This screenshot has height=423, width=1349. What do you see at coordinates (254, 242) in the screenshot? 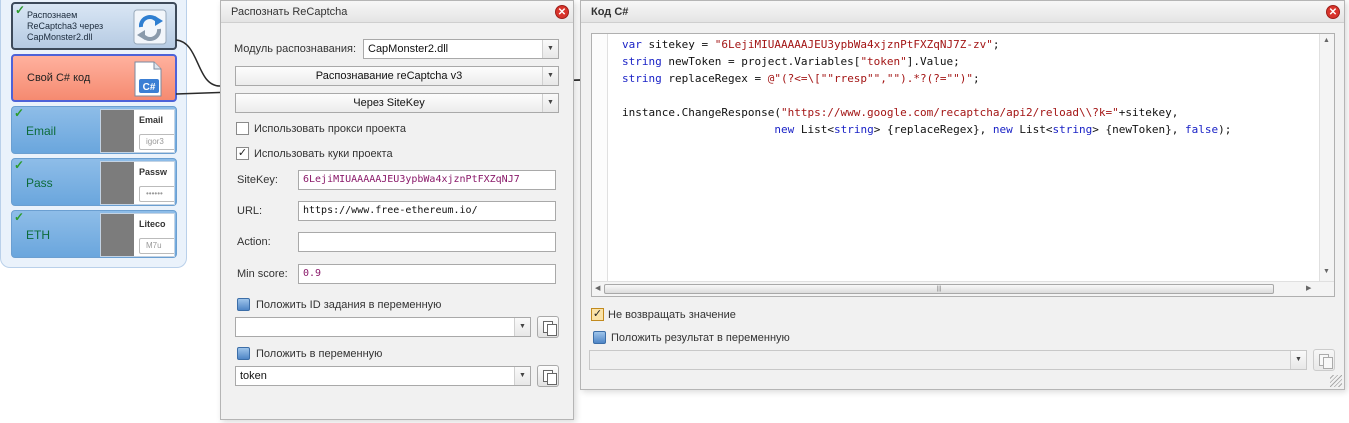
I see `action-label: Action:` at bounding box center [254, 242].